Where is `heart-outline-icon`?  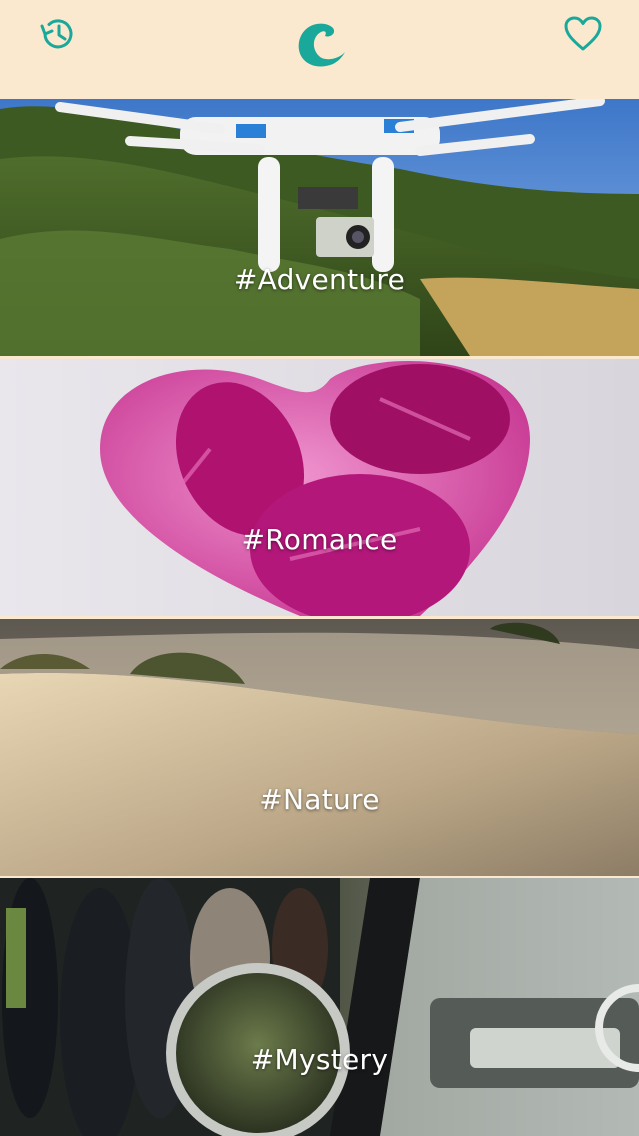
heart-outline-icon is located at coordinates (583, 33).